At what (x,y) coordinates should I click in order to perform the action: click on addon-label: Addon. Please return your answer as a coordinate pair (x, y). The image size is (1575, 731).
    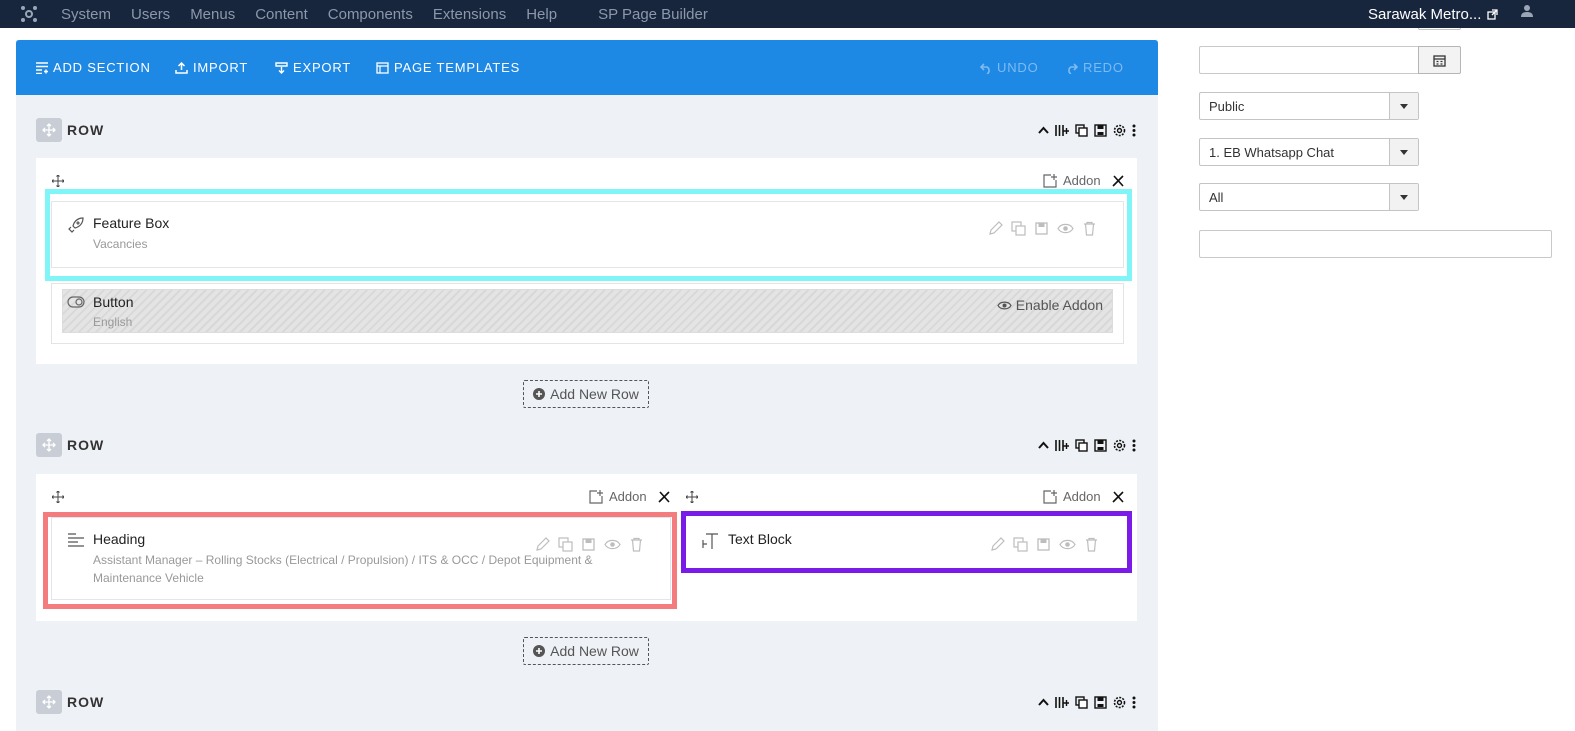
    Looking at the image, I should click on (1082, 180).